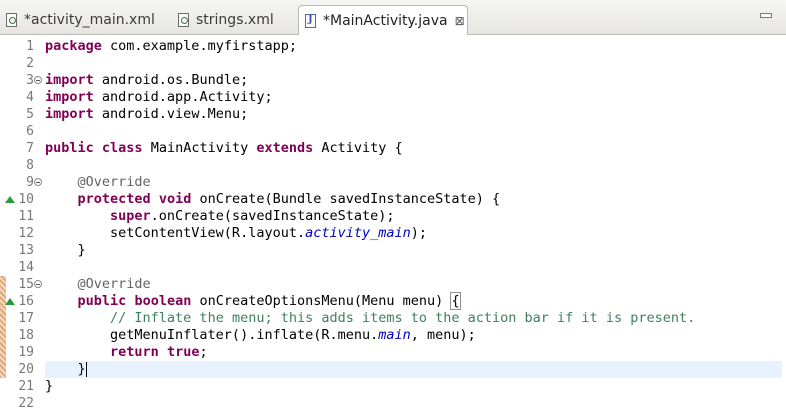 This screenshot has height=415, width=786. Describe the element at coordinates (413, 80) in the screenshot. I see `code-text: import android.os.Bundle;` at that location.